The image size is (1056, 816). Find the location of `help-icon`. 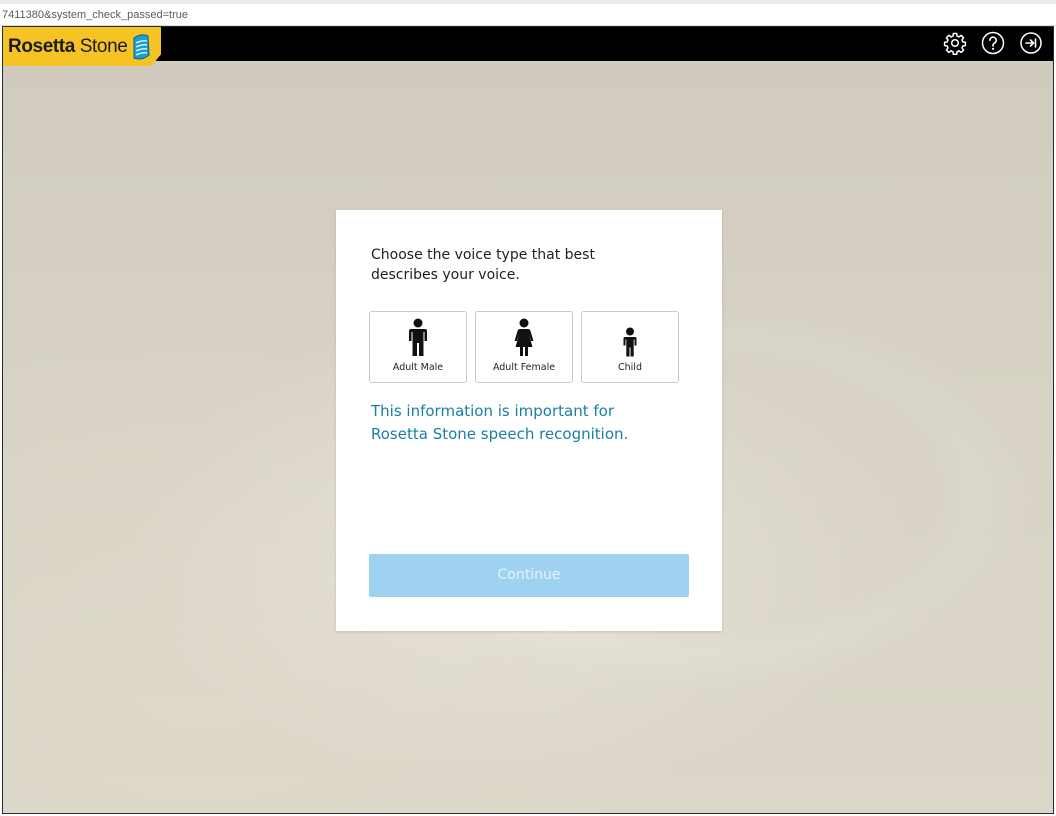

help-icon is located at coordinates (993, 43).